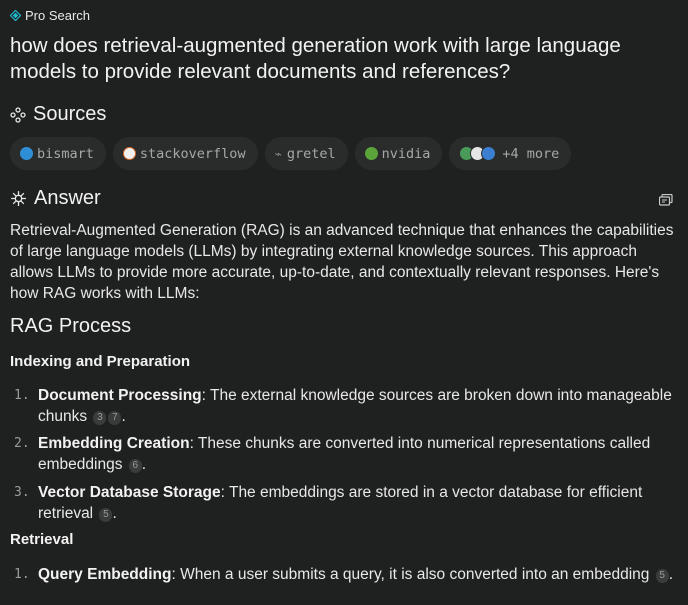  Describe the element at coordinates (489, 153) in the screenshot. I see `favicon-icon` at that location.